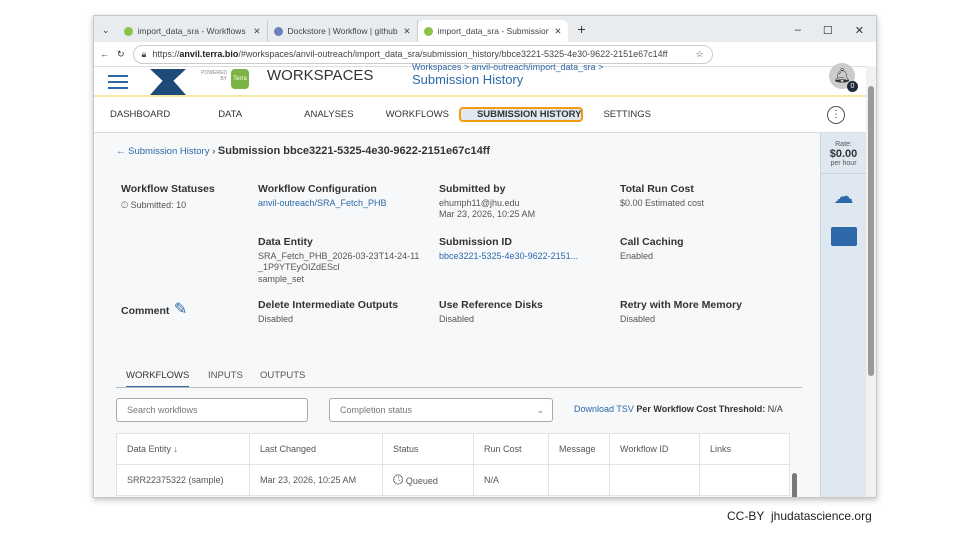 This screenshot has height=540, width=960. What do you see at coordinates (225, 375) in the screenshot?
I see `subtab-inputs: INPUTS` at bounding box center [225, 375].